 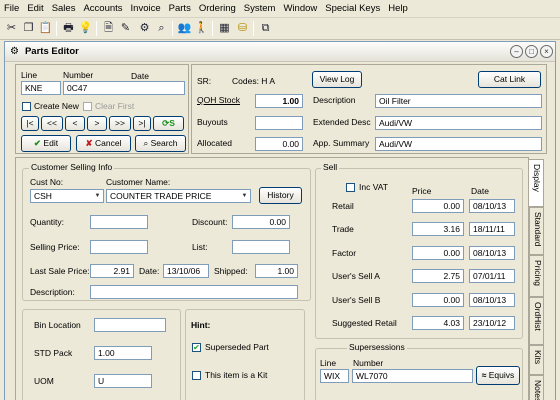 What do you see at coordinates (398, 8) in the screenshot?
I see `menu-help: Help` at bounding box center [398, 8].